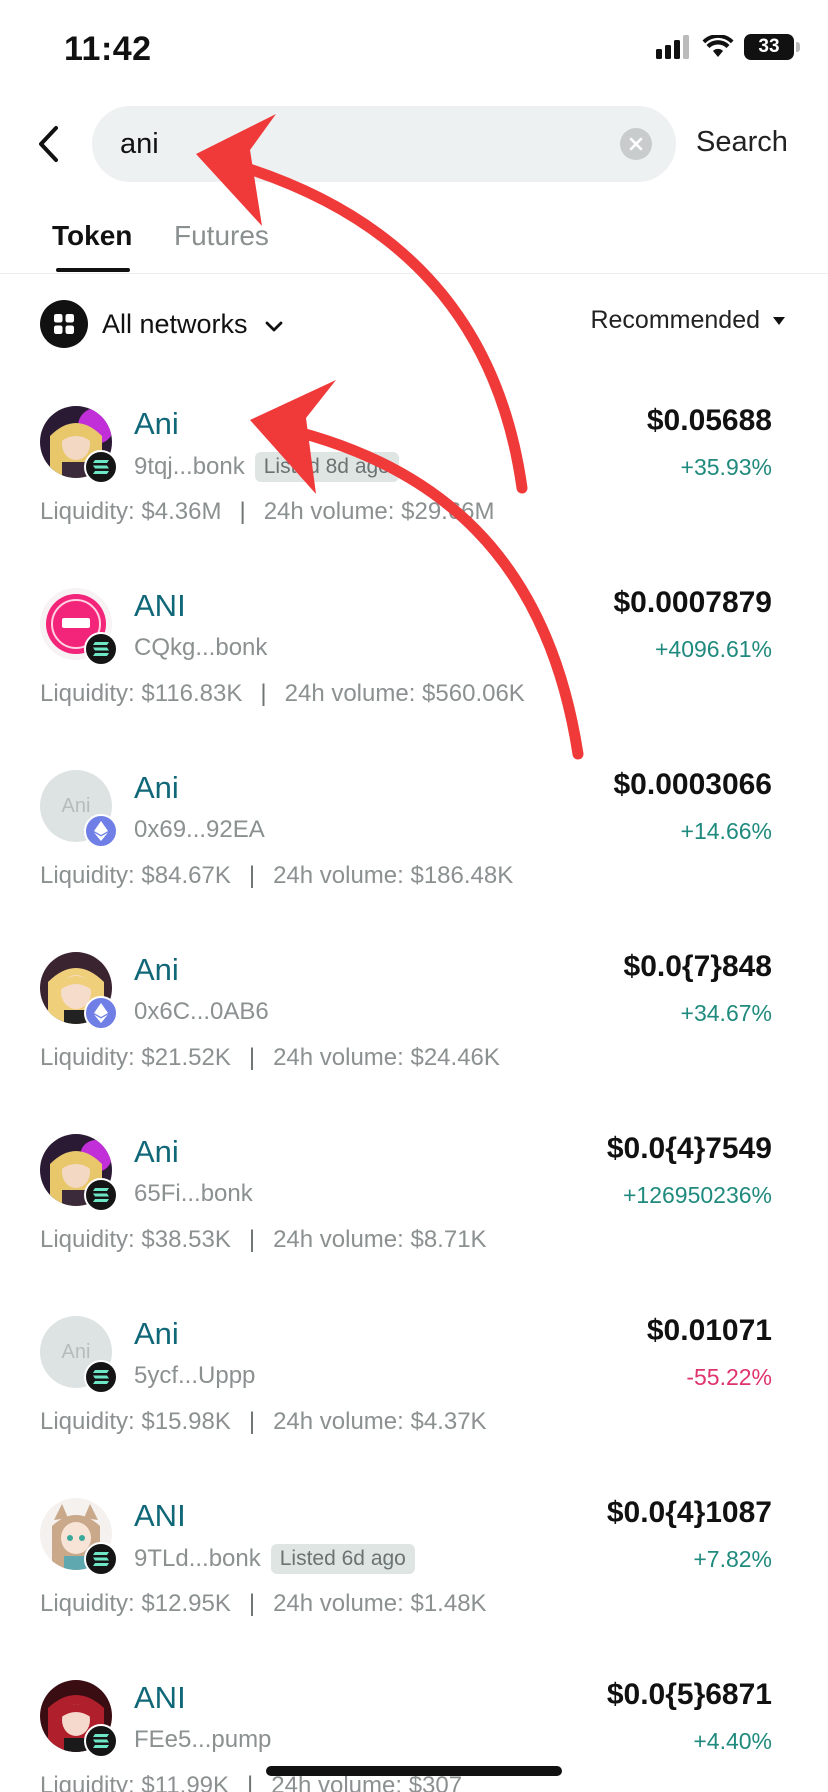  Describe the element at coordinates (186, 1603) in the screenshot. I see `liquidity-value: $12.95K` at that location.